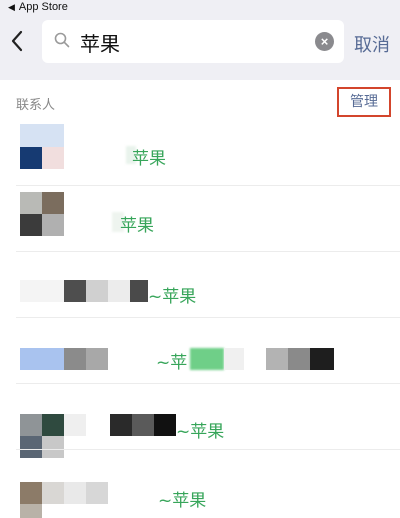  Describe the element at coordinates (43, 7) in the screenshot. I see `back-to-app-label: App Store` at that location.